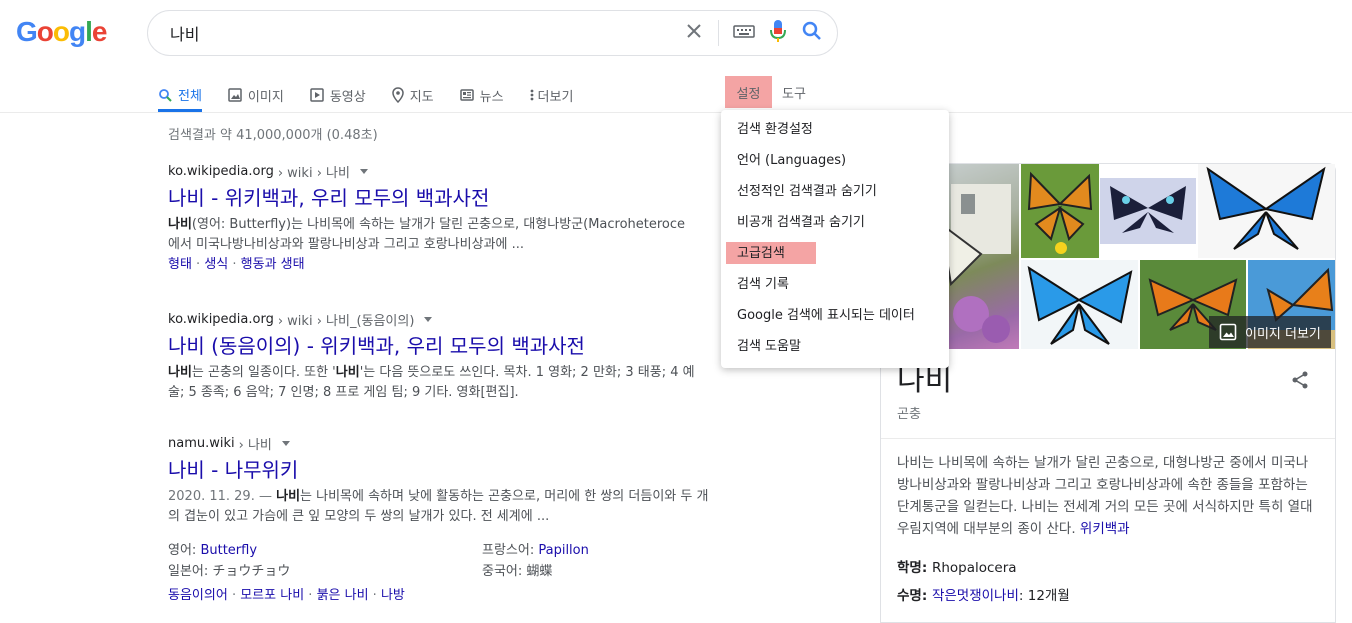  What do you see at coordinates (744, 33) in the screenshot?
I see `keyboard-icon` at bounding box center [744, 33].